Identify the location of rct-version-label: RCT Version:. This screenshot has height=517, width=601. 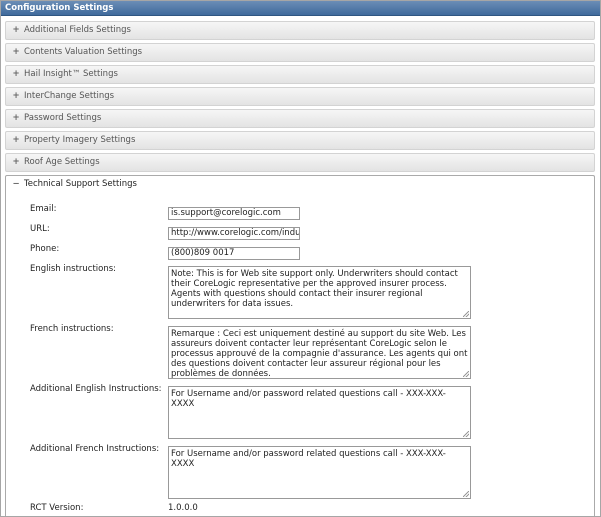
(57, 508).